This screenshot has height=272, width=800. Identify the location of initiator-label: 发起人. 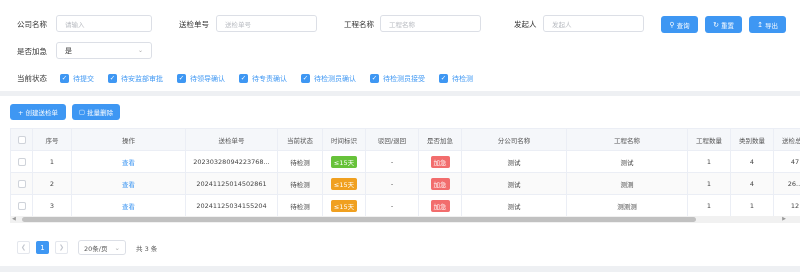
(525, 24).